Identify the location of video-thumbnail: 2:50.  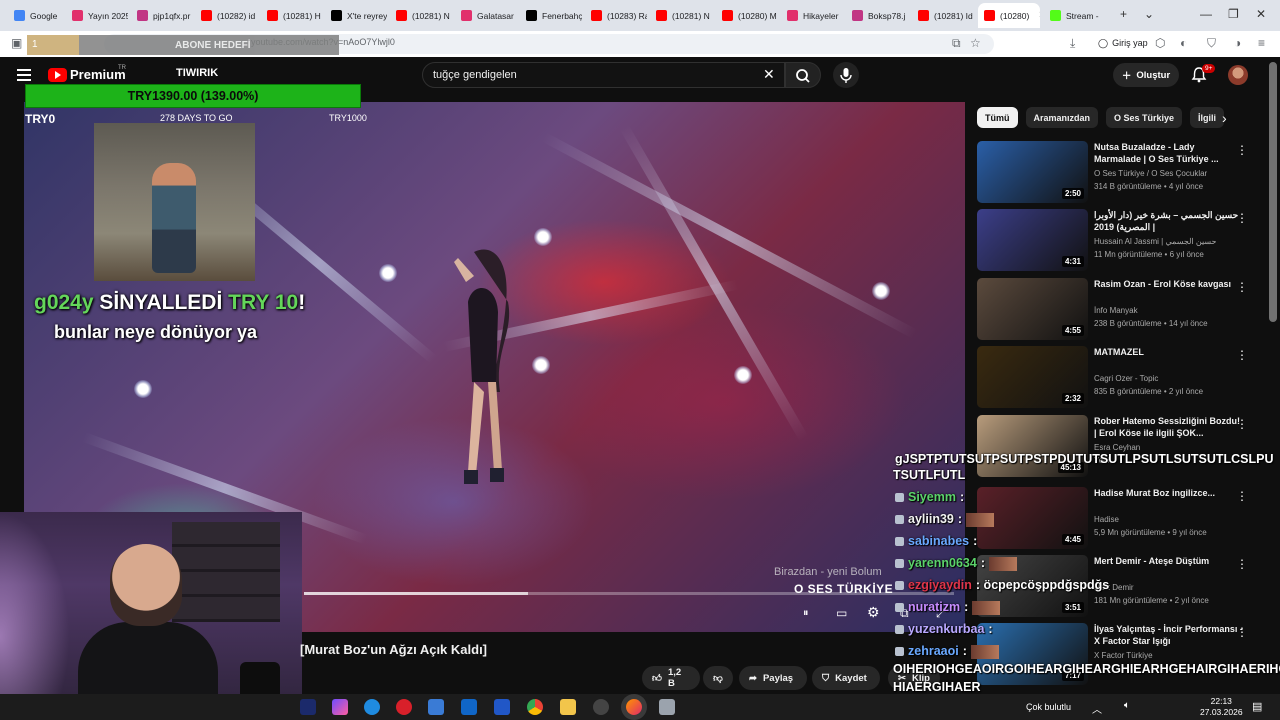
(1032, 172).